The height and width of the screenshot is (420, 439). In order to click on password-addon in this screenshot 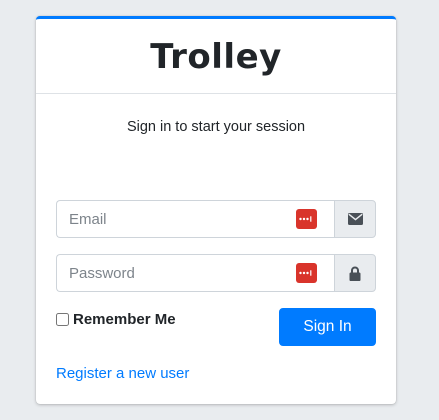, I will do `click(355, 273)`.